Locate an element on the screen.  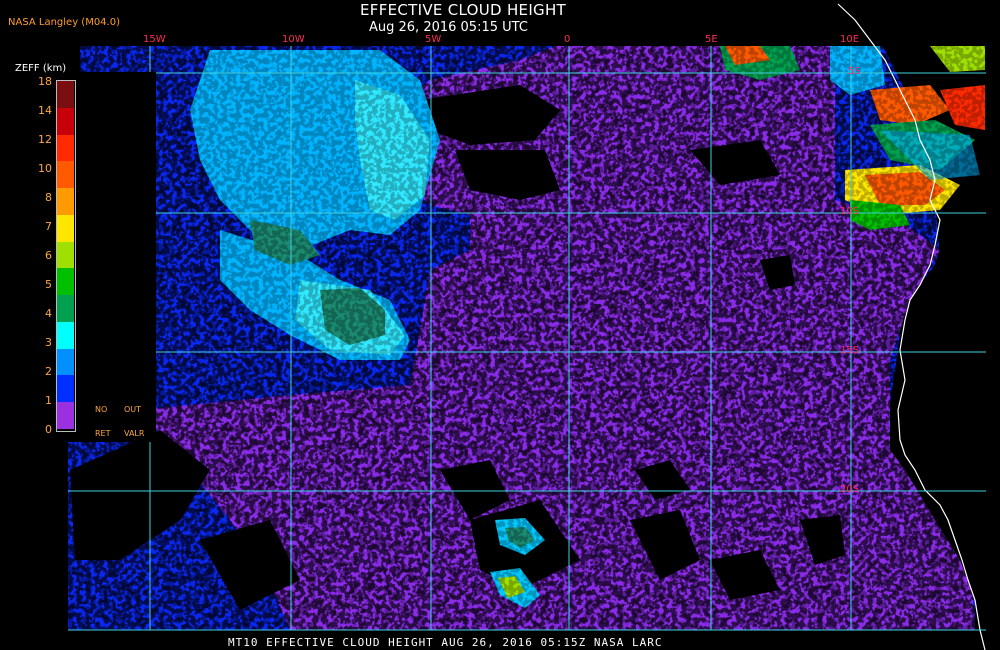
lon-label-10w: 10W is located at coordinates (293, 39).